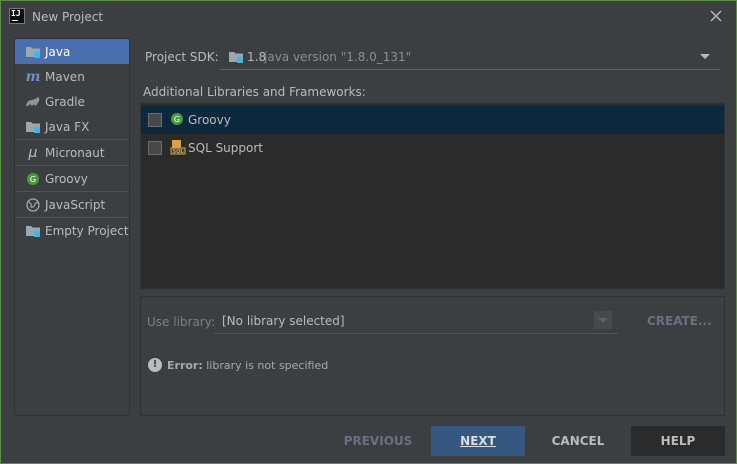  Describe the element at coordinates (432, 120) in the screenshot. I see `library-row-groovy: G Groovy` at that location.